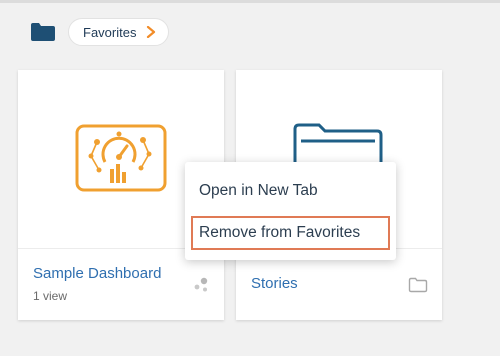  I want to click on breadcrumb-favorites: Favorites, so click(119, 32).